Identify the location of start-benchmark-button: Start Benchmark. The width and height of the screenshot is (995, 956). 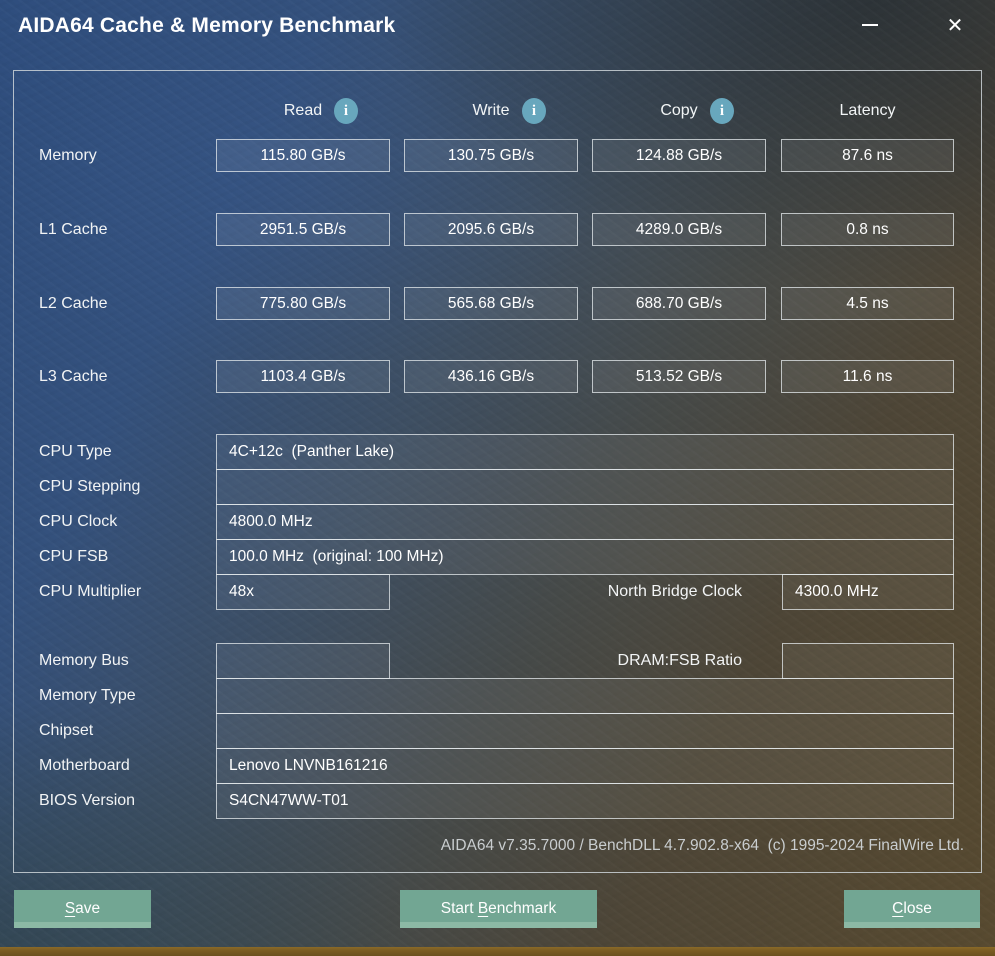
(498, 909).